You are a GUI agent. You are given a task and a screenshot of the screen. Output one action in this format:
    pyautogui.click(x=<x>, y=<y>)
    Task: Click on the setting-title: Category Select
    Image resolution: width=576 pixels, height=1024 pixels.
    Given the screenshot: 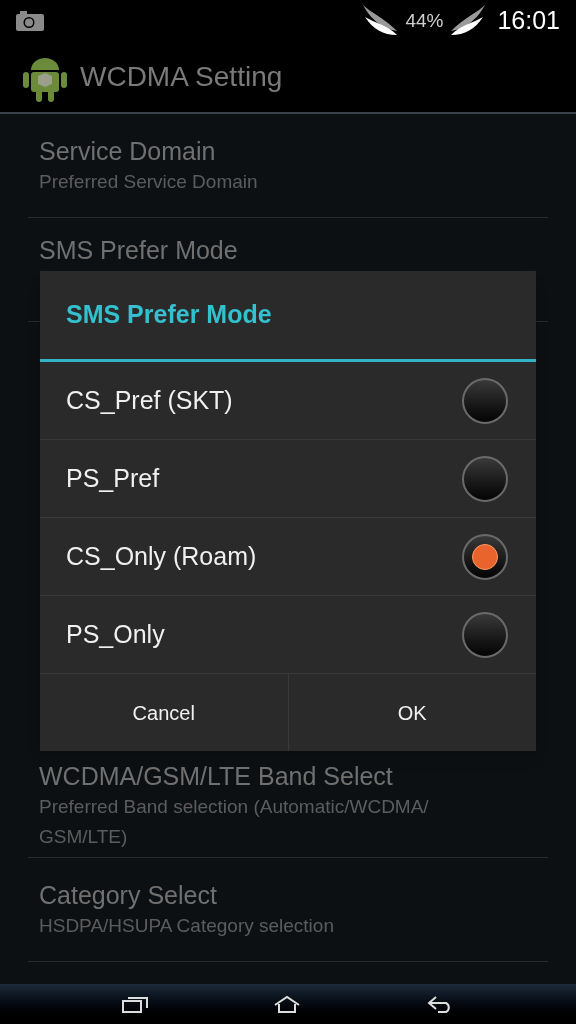 What is the action you would take?
    pyautogui.click(x=128, y=895)
    